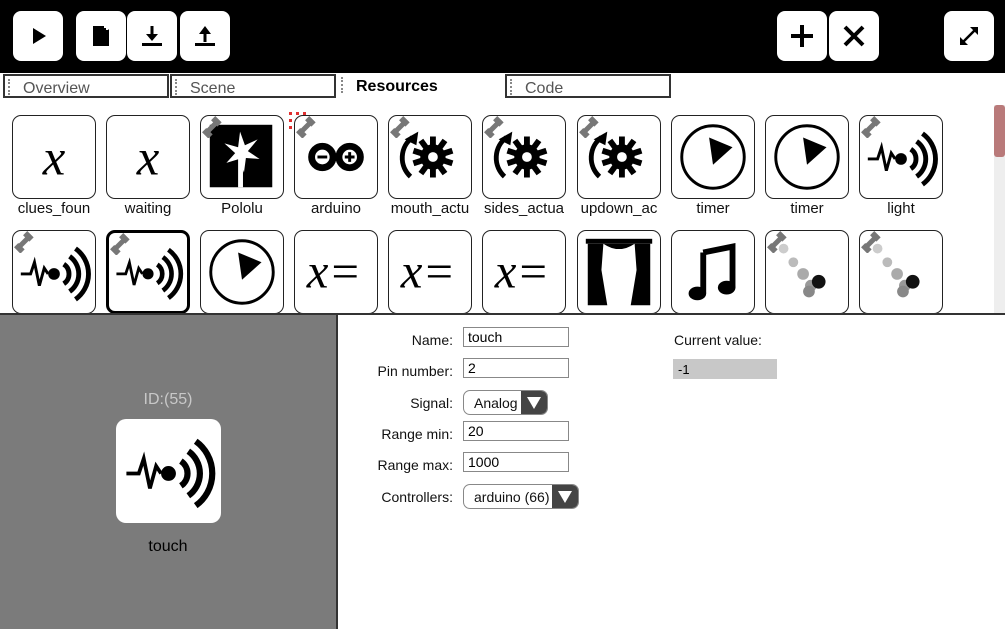  What do you see at coordinates (430, 208) in the screenshot?
I see `resource-label: mouth_actu` at bounding box center [430, 208].